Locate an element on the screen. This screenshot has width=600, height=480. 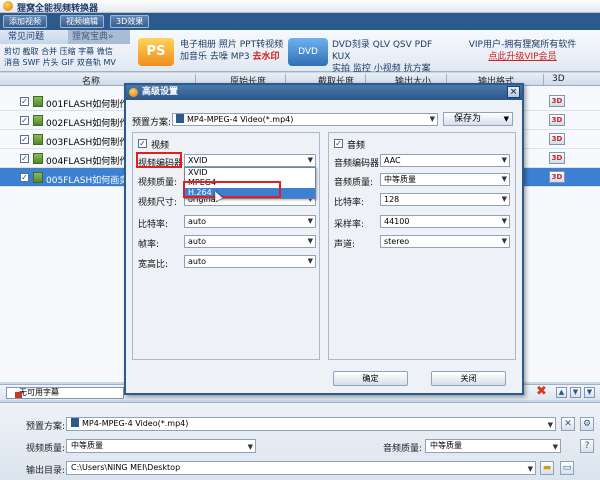
quick-links-row-2: 消音 SWF 片头 GIF 双音轨 MV is located at coordinates (69, 62).